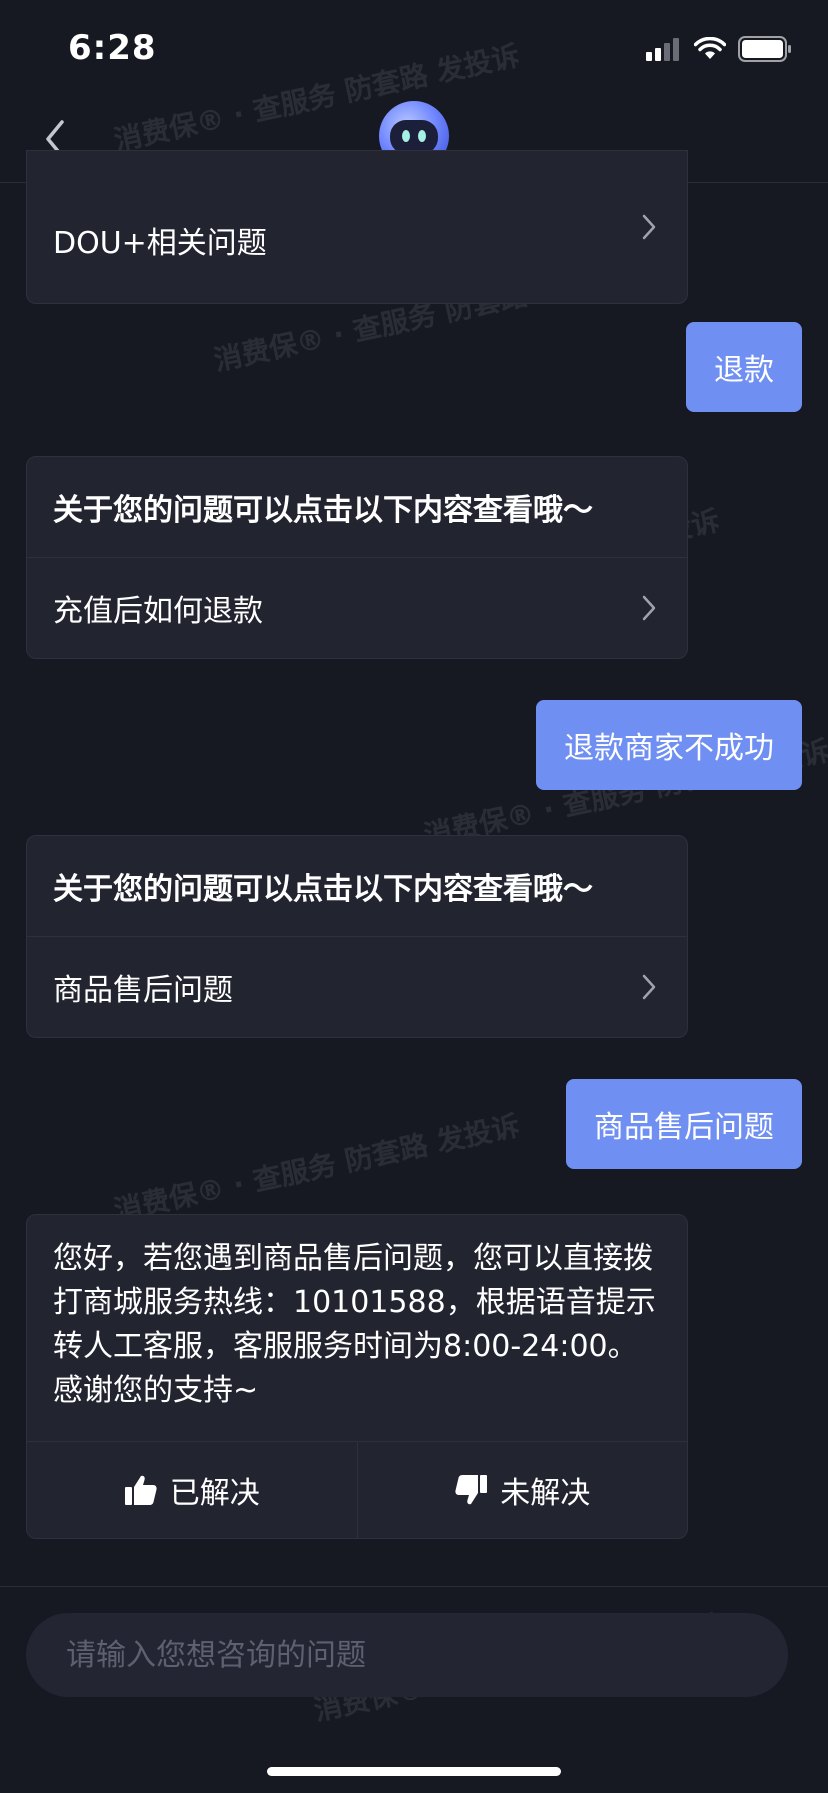 The image size is (828, 1793). Describe the element at coordinates (684, 1124) in the screenshot. I see `user-message: 商品售后问题` at that location.